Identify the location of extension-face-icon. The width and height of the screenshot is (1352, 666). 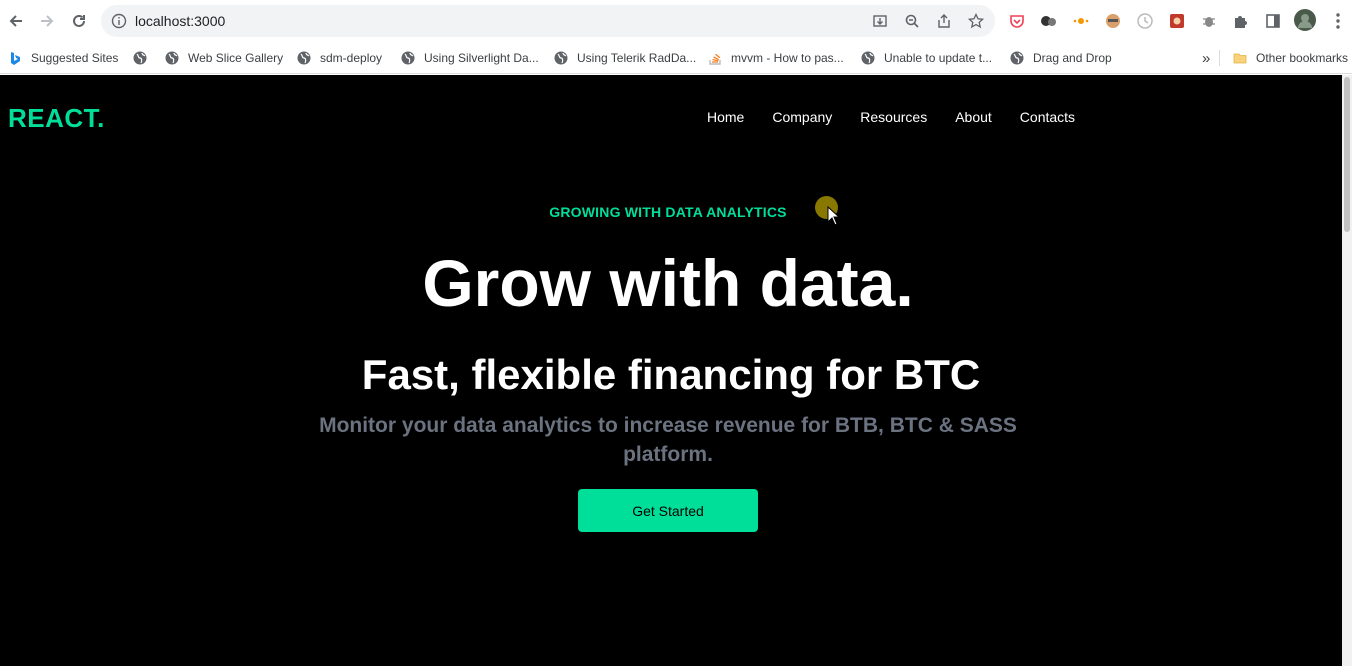
(1113, 21).